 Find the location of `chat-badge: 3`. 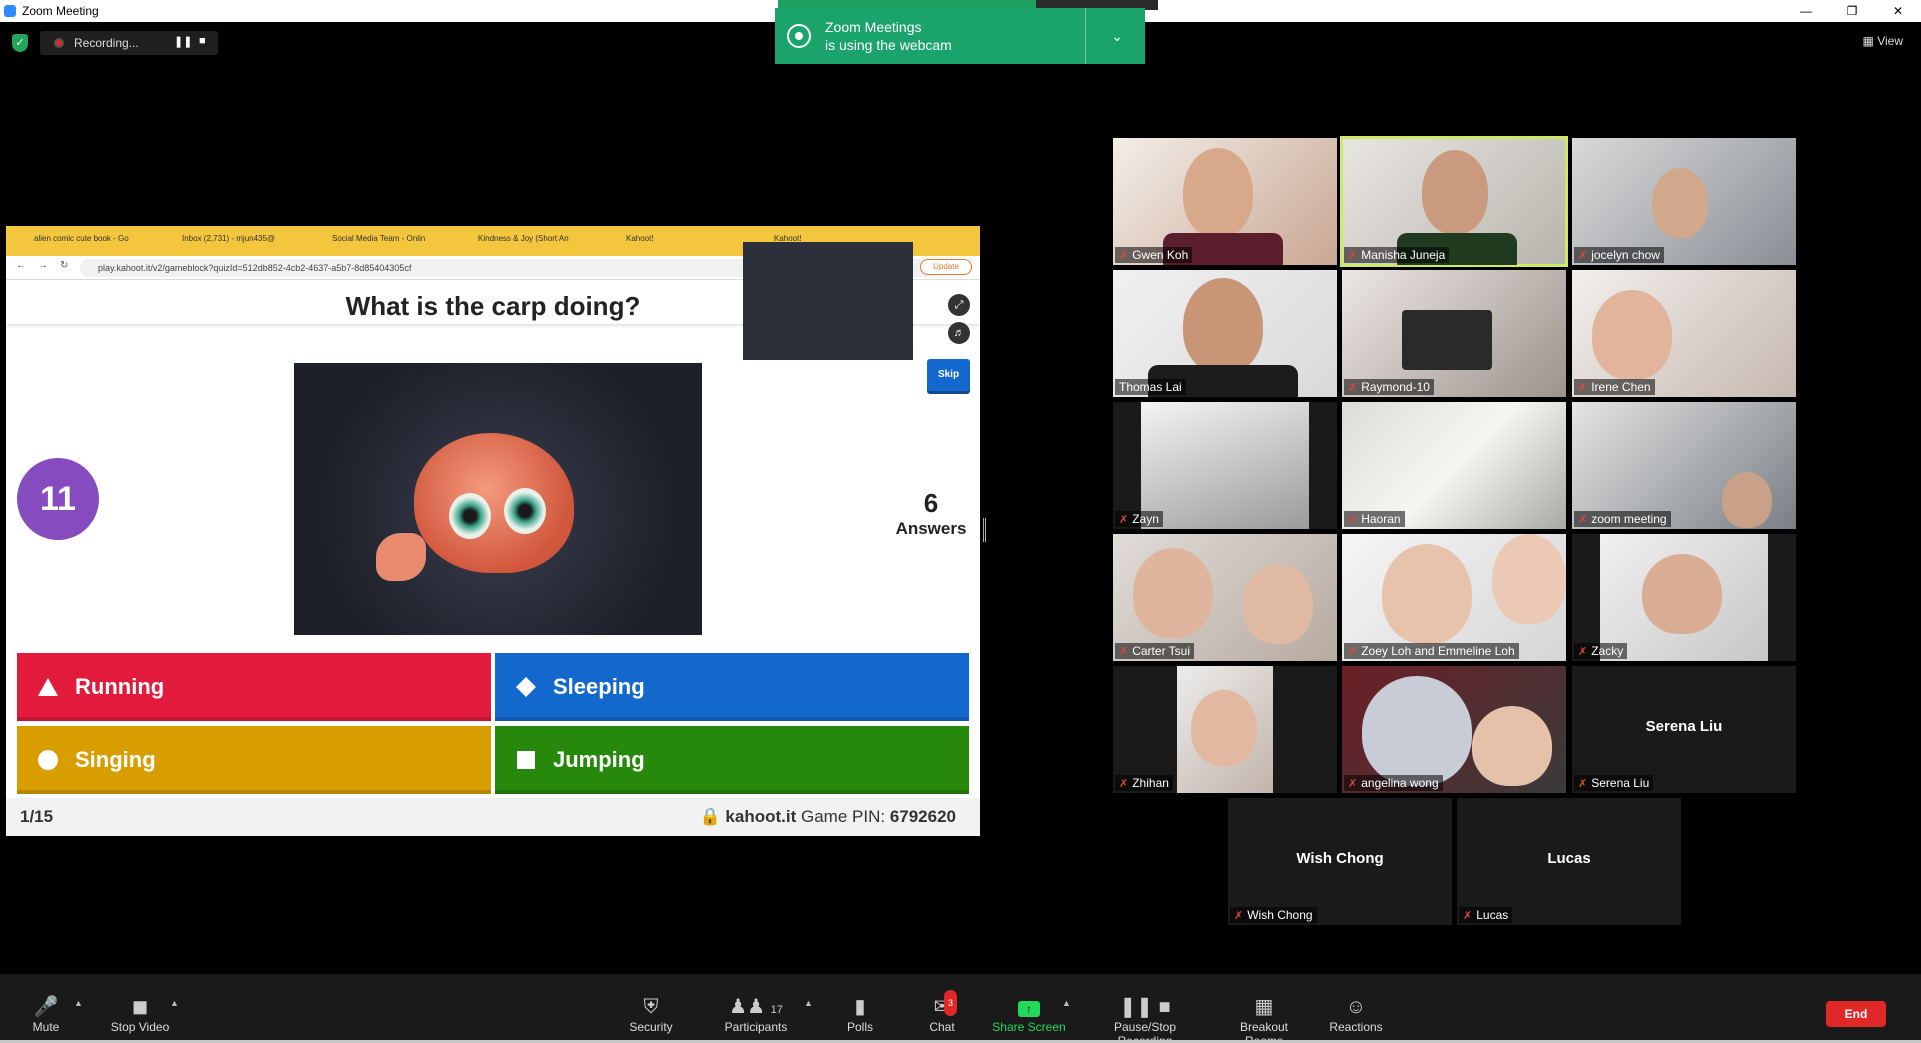

chat-badge: 3 is located at coordinates (951, 1003).